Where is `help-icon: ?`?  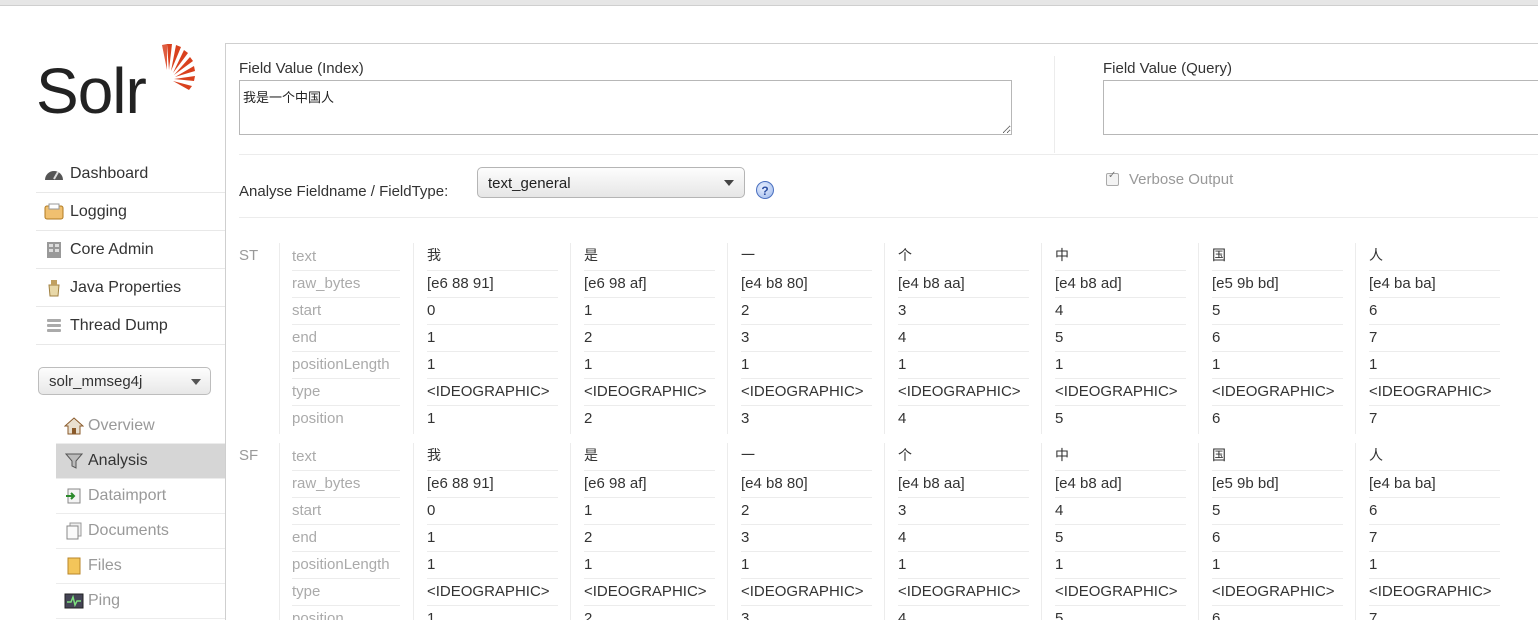 help-icon: ? is located at coordinates (765, 190).